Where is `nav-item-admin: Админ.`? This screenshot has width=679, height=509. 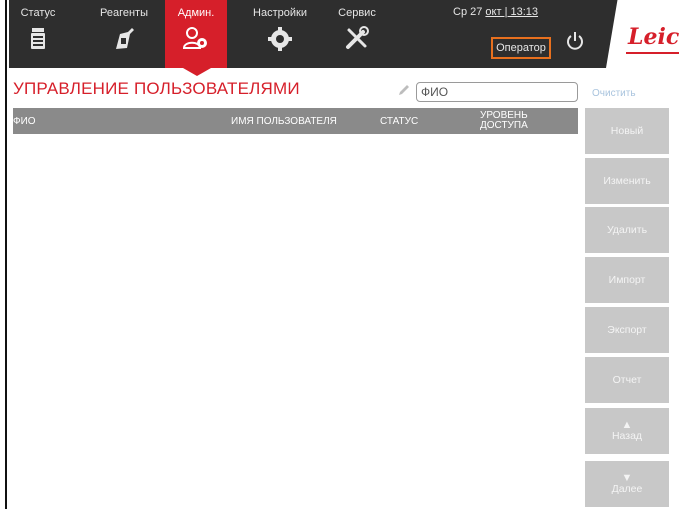 nav-item-admin: Админ. is located at coordinates (196, 34).